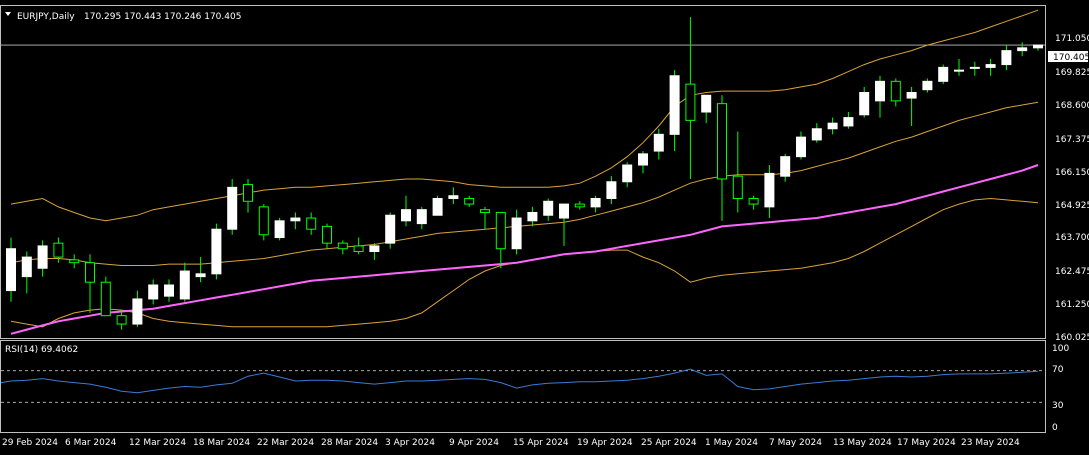 The image size is (1089, 455). What do you see at coordinates (1072, 173) in the screenshot?
I see `price-tick: 166.150` at bounding box center [1072, 173].